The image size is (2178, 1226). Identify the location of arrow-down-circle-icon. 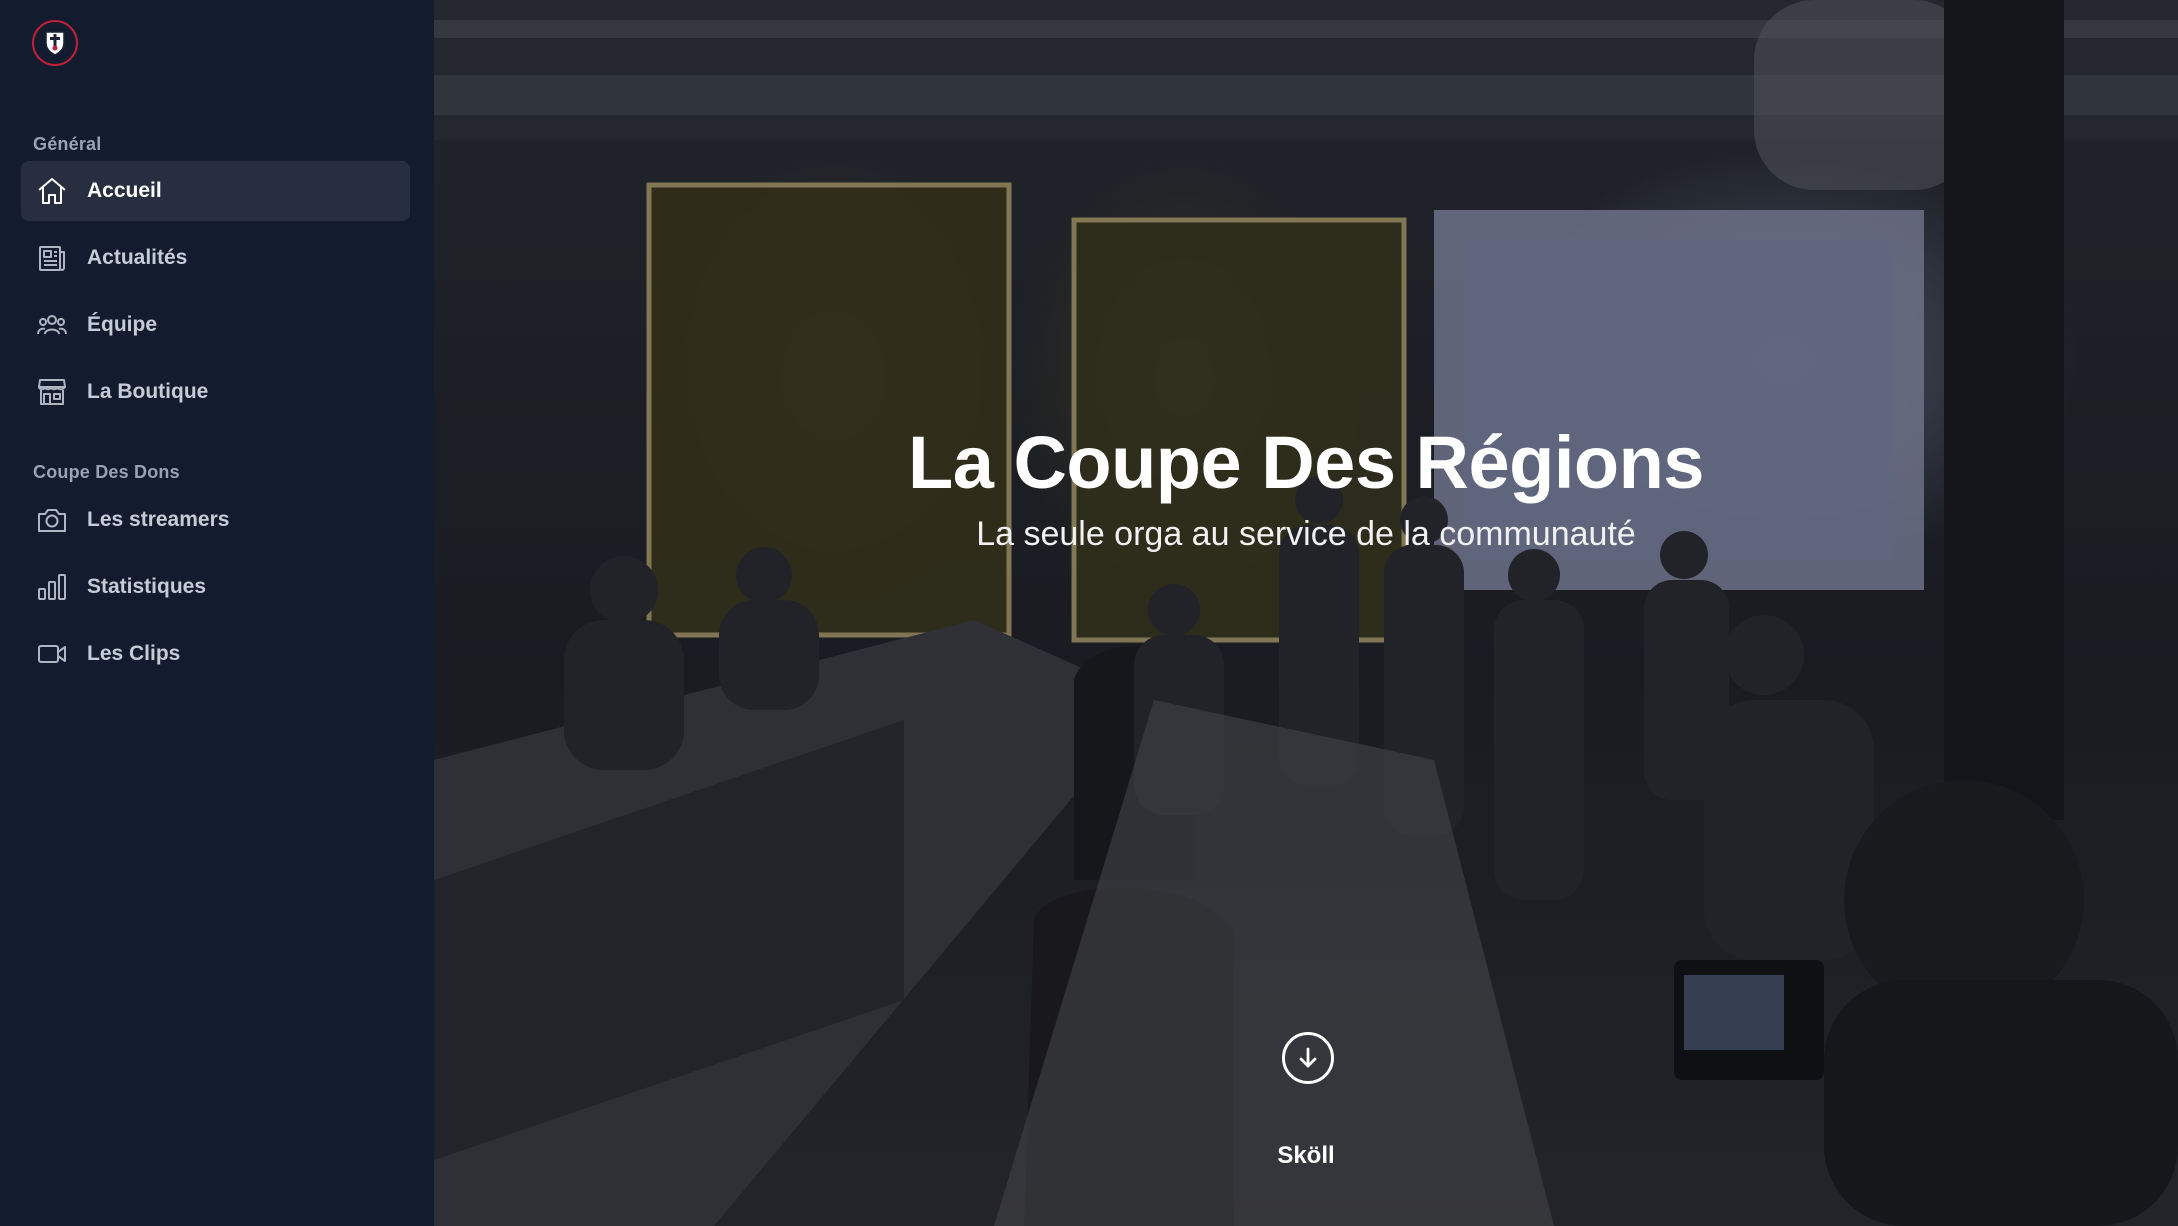
(1308, 1058).